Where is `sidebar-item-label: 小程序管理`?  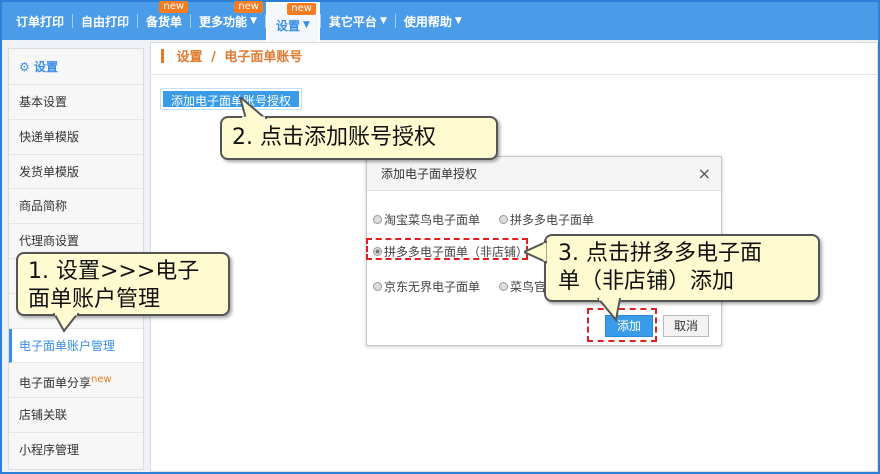
sidebar-item-label: 小程序管理 is located at coordinates (49, 449).